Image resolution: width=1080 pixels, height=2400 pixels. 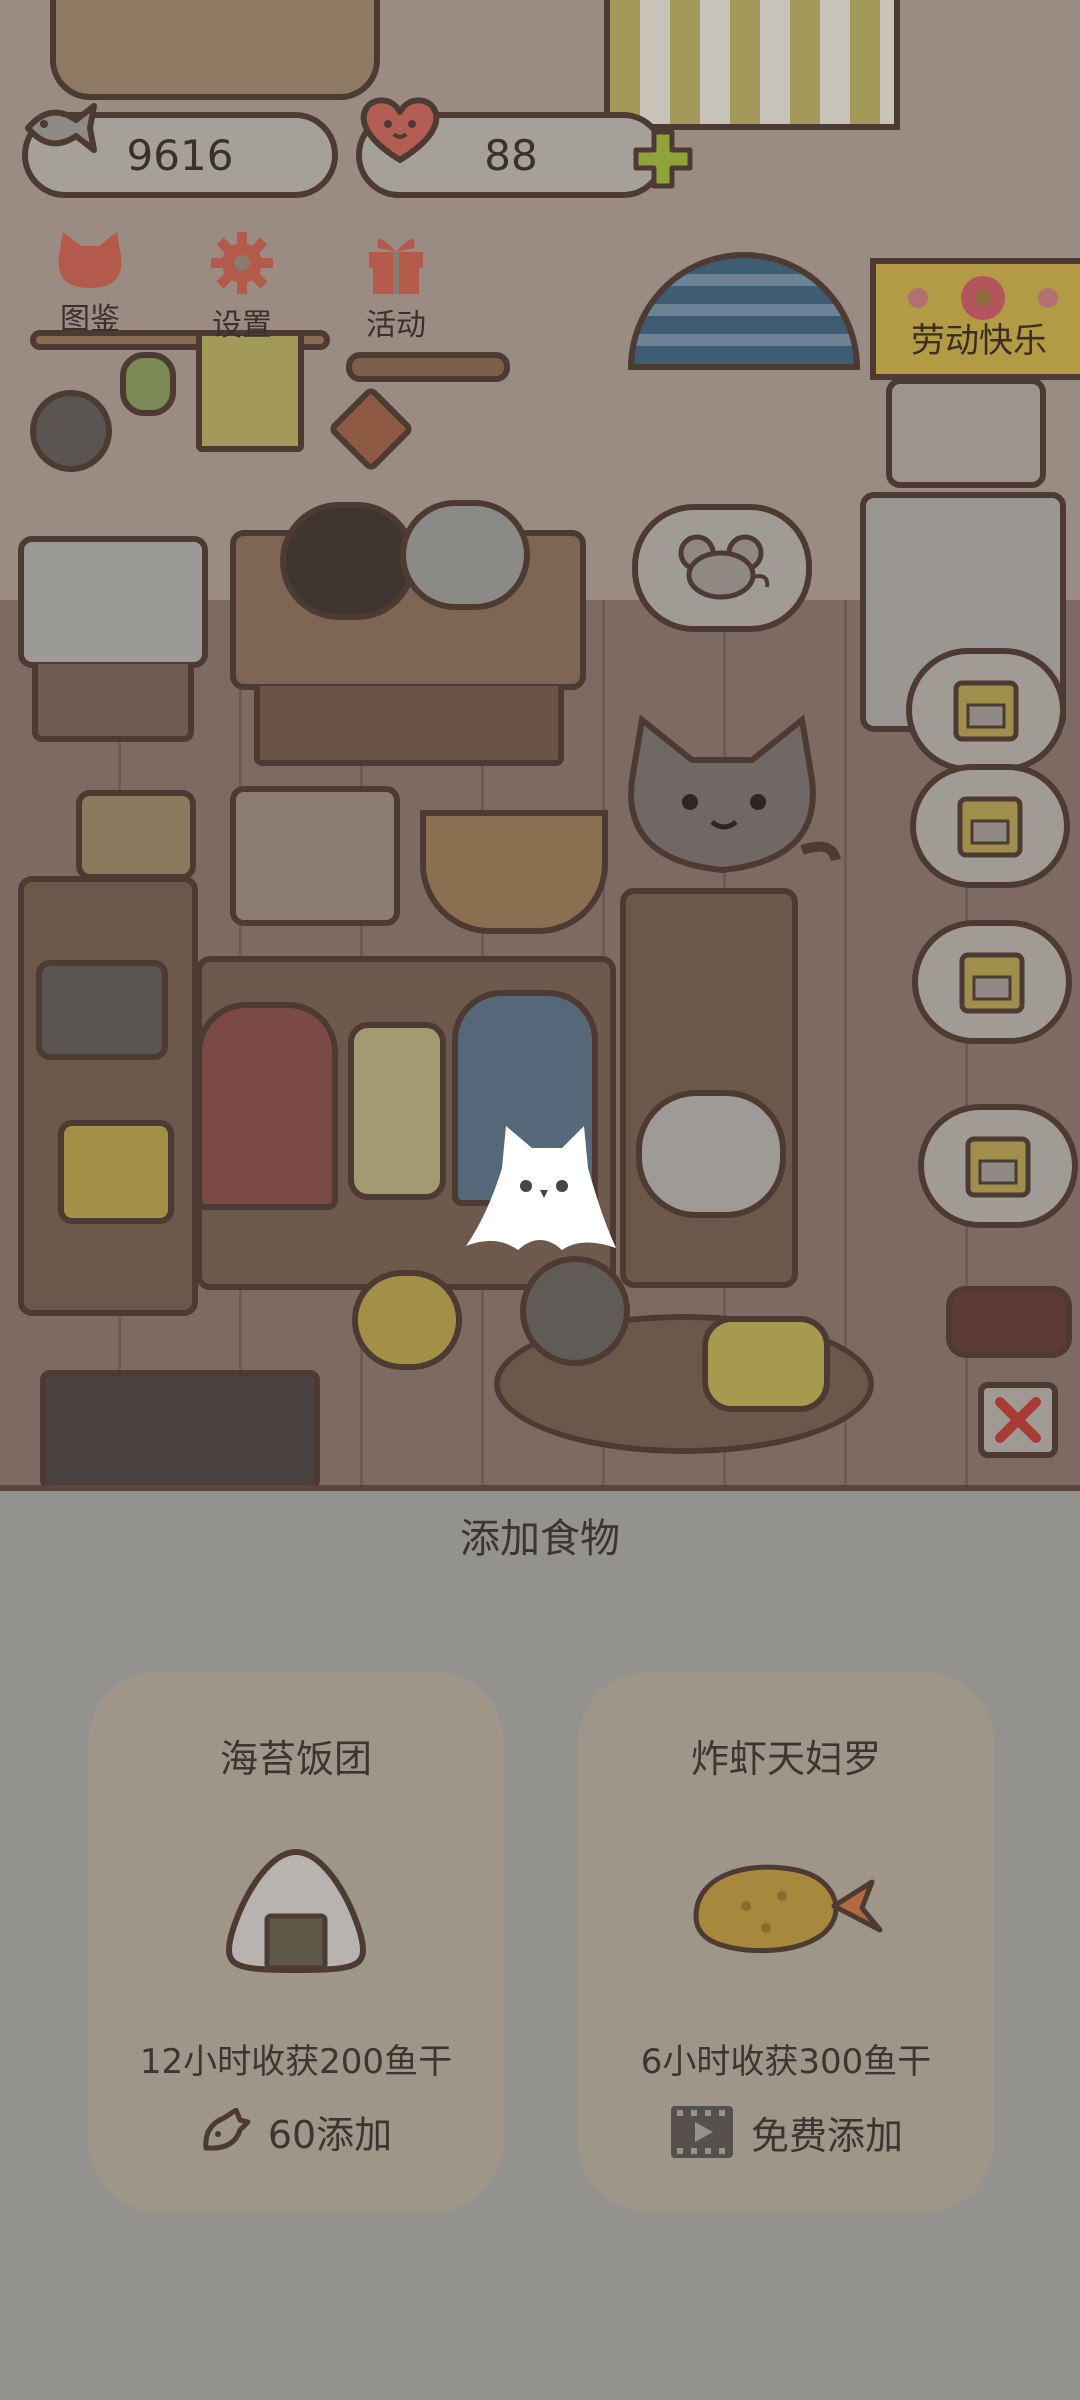 What do you see at coordinates (180, 1427) in the screenshot?
I see `grill-fire` at bounding box center [180, 1427].